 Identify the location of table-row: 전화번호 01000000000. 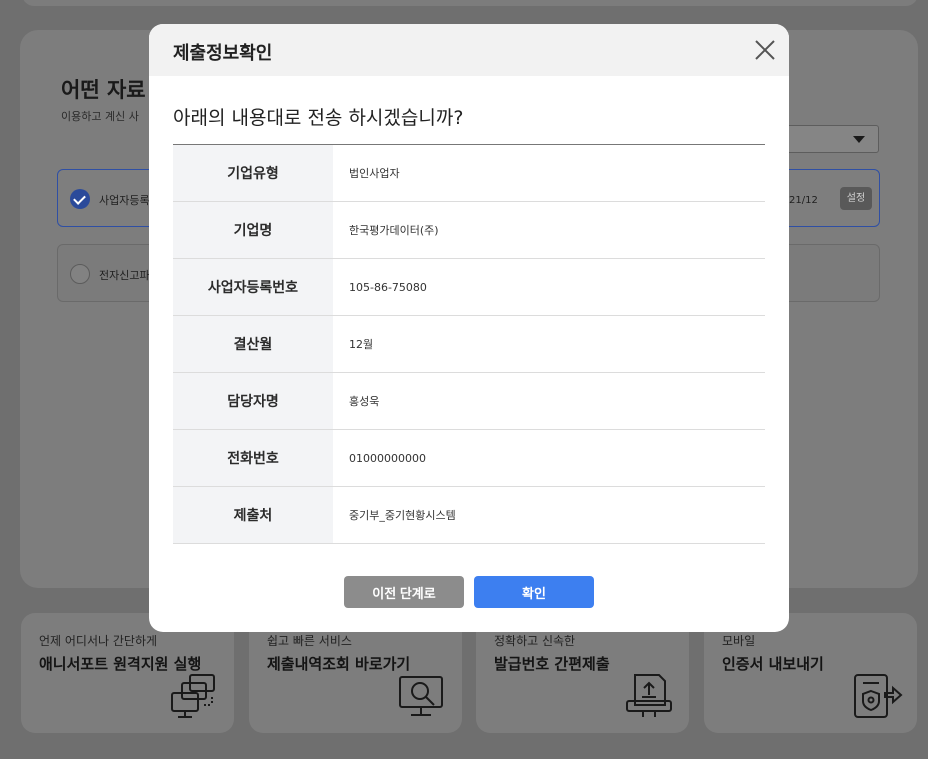
(469, 458).